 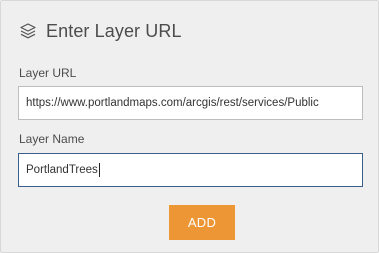 What do you see at coordinates (62, 170) in the screenshot?
I see `layer-name-value: PortlandTrees` at bounding box center [62, 170].